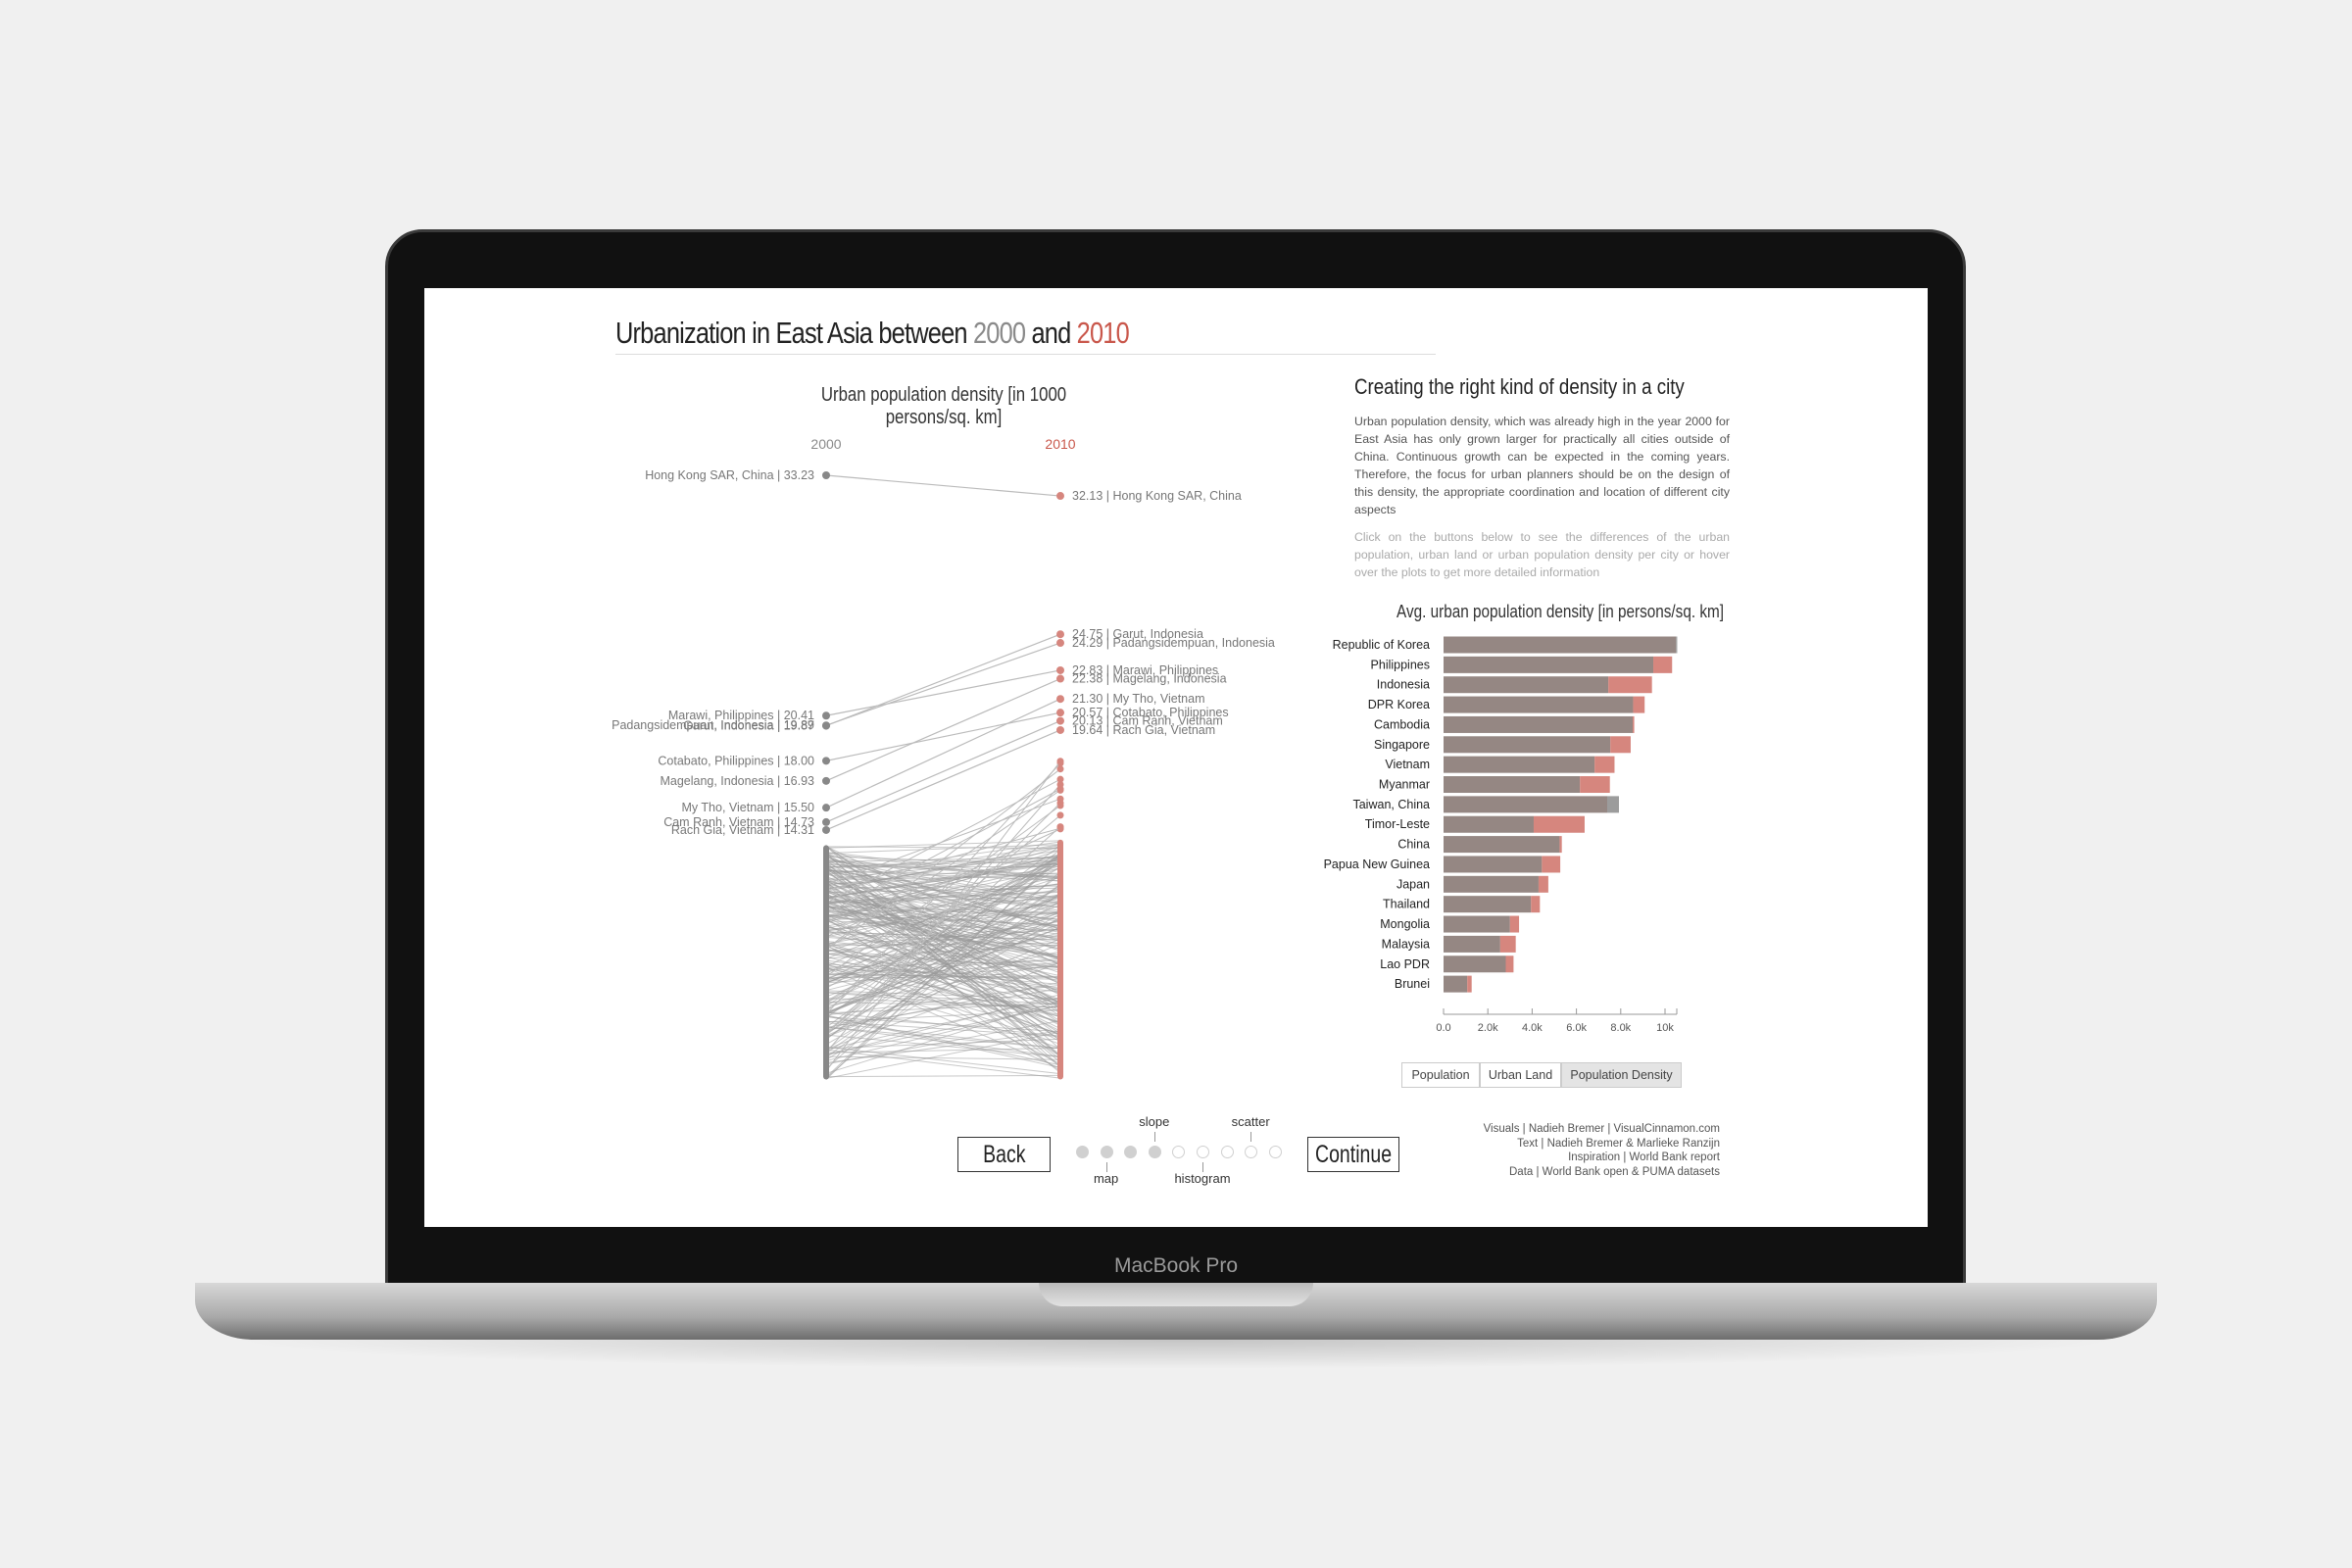 Image resolution: width=2352 pixels, height=1568 pixels. What do you see at coordinates (1250, 1121) in the screenshot?
I see `step-label-scatter: scatter` at bounding box center [1250, 1121].